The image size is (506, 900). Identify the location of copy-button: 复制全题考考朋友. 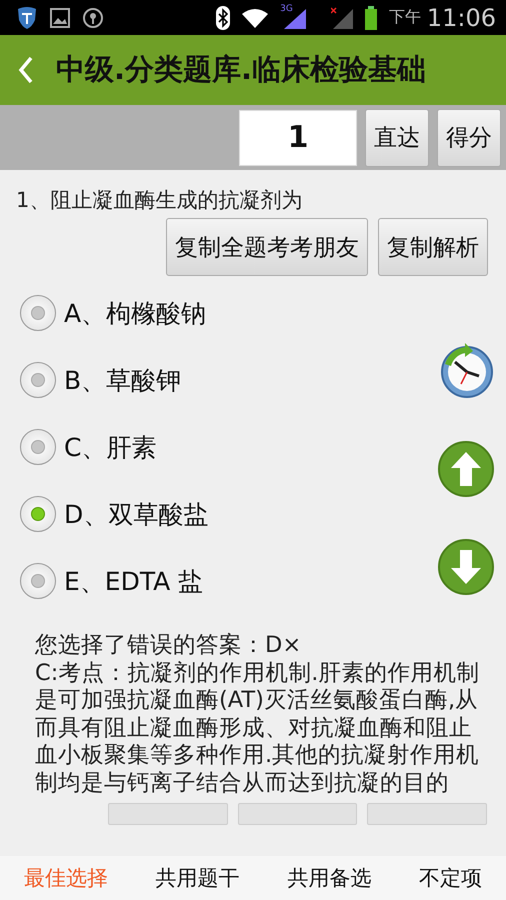
(267, 247).